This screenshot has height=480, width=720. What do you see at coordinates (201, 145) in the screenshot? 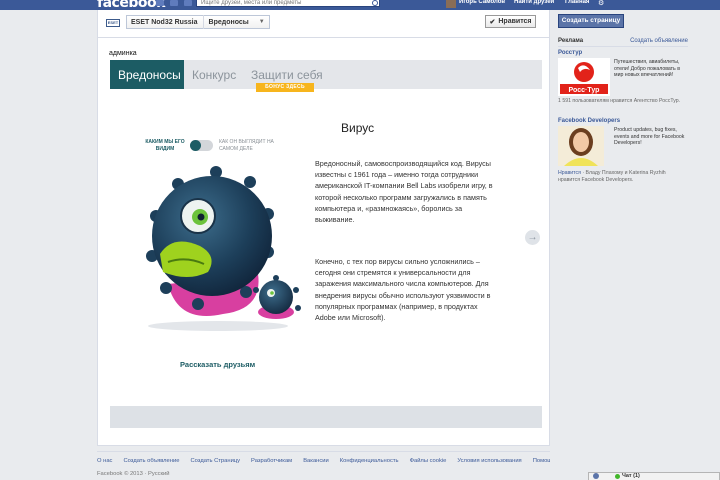
I see `view-toggle` at bounding box center [201, 145].